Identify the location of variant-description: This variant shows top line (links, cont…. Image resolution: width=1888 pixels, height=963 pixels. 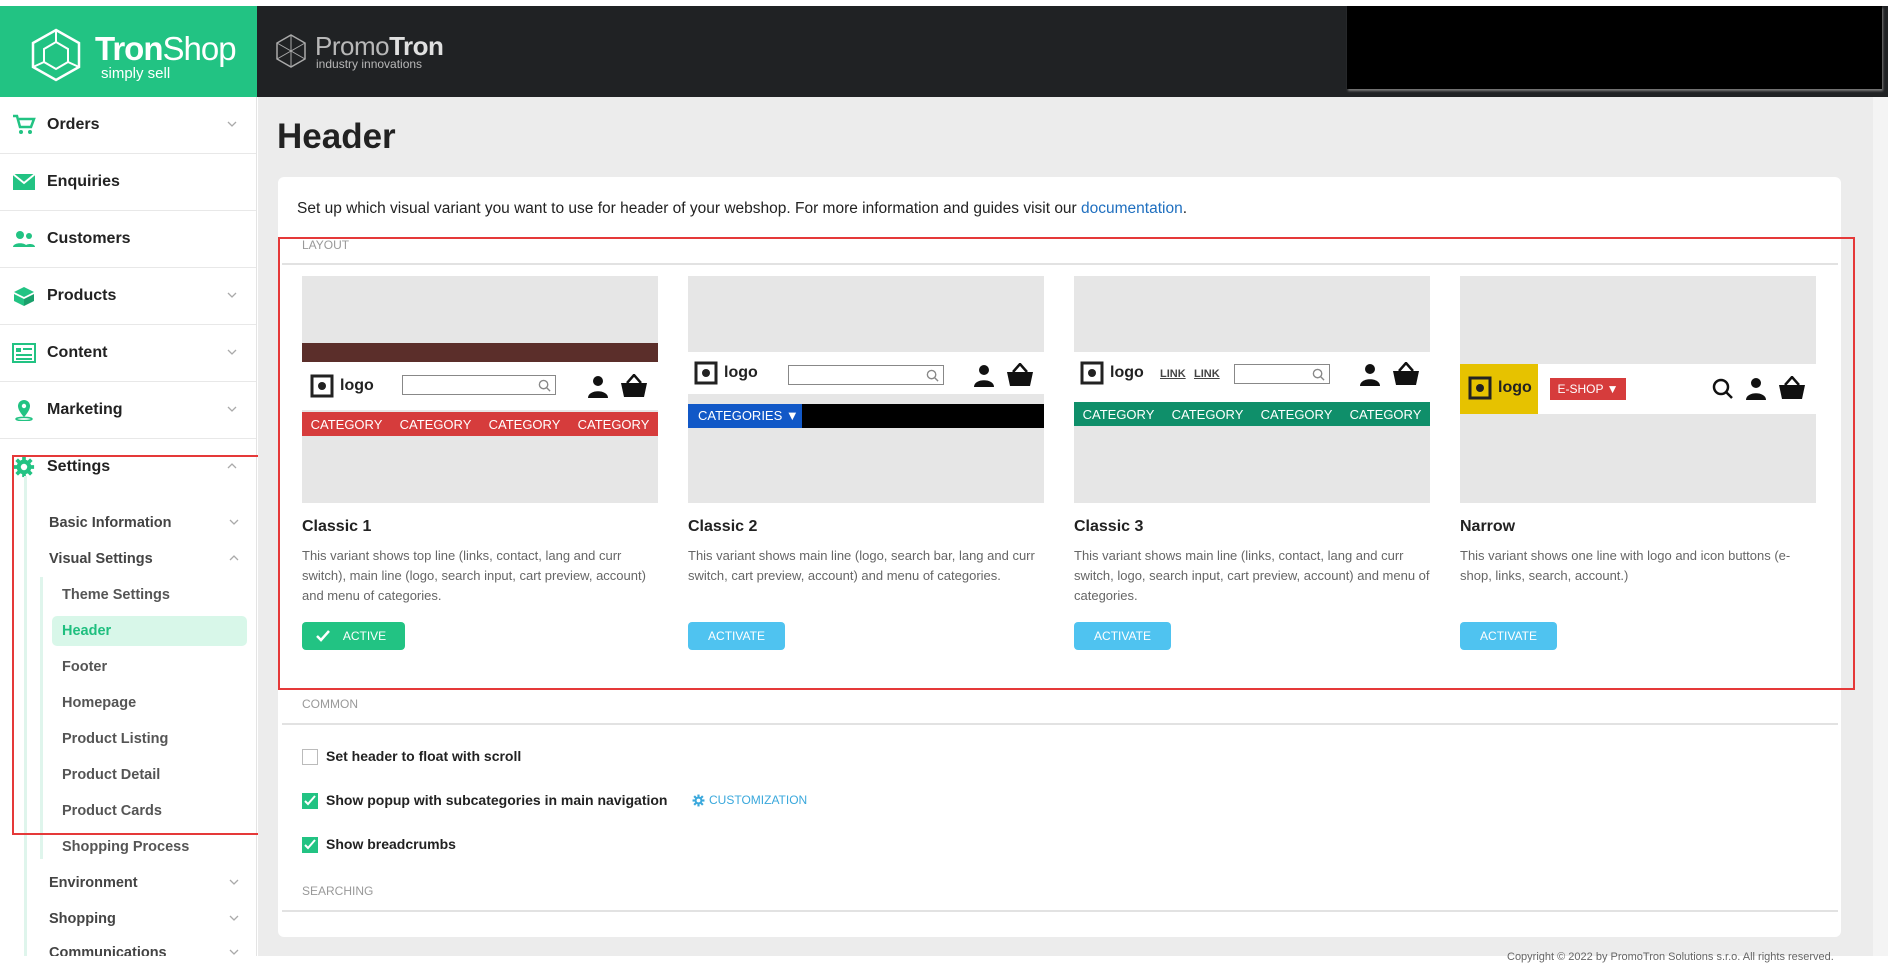
(474, 575).